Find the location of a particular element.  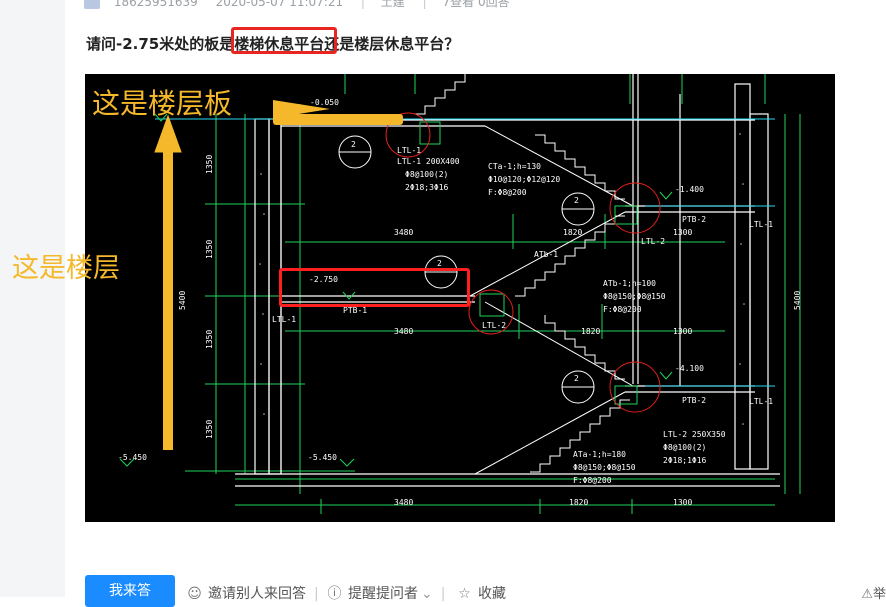

question-highlight-box is located at coordinates (284, 40).